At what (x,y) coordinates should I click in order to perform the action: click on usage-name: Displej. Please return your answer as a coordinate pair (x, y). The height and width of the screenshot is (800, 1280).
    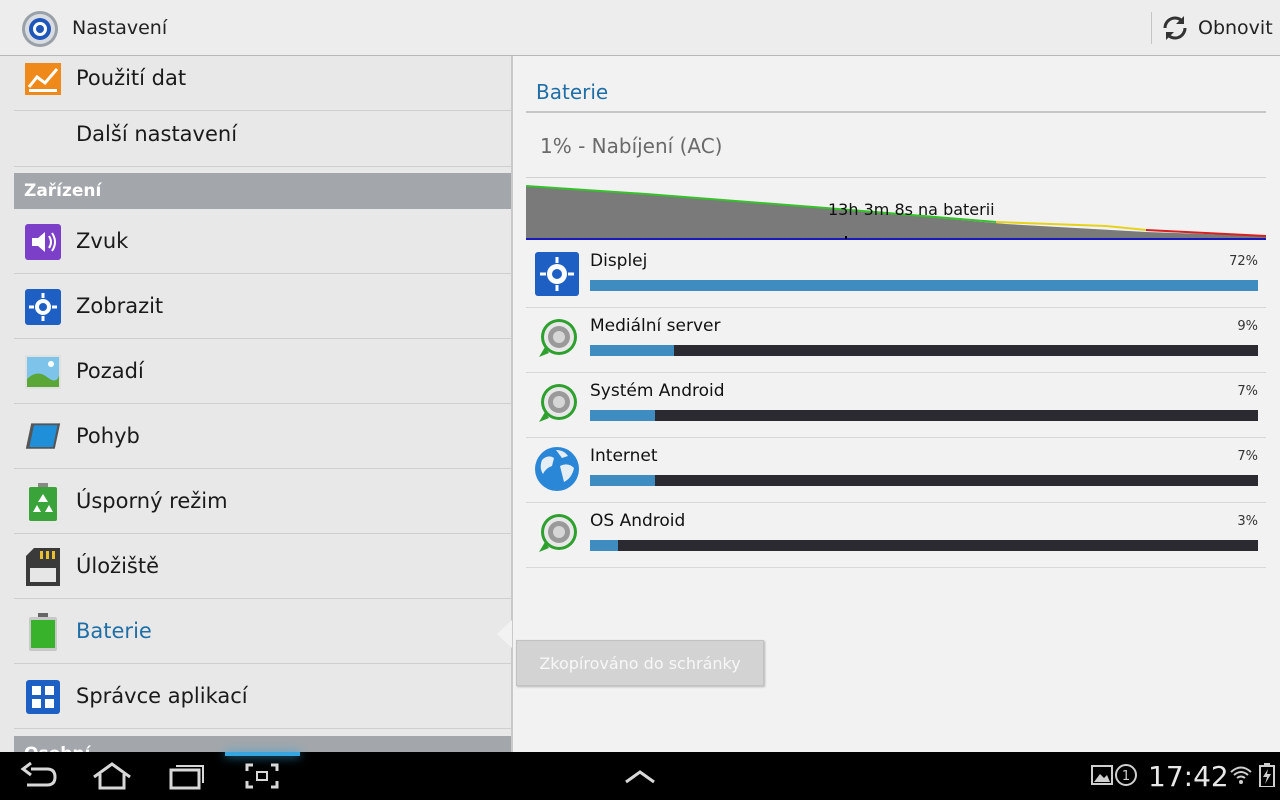
    Looking at the image, I should click on (619, 261).